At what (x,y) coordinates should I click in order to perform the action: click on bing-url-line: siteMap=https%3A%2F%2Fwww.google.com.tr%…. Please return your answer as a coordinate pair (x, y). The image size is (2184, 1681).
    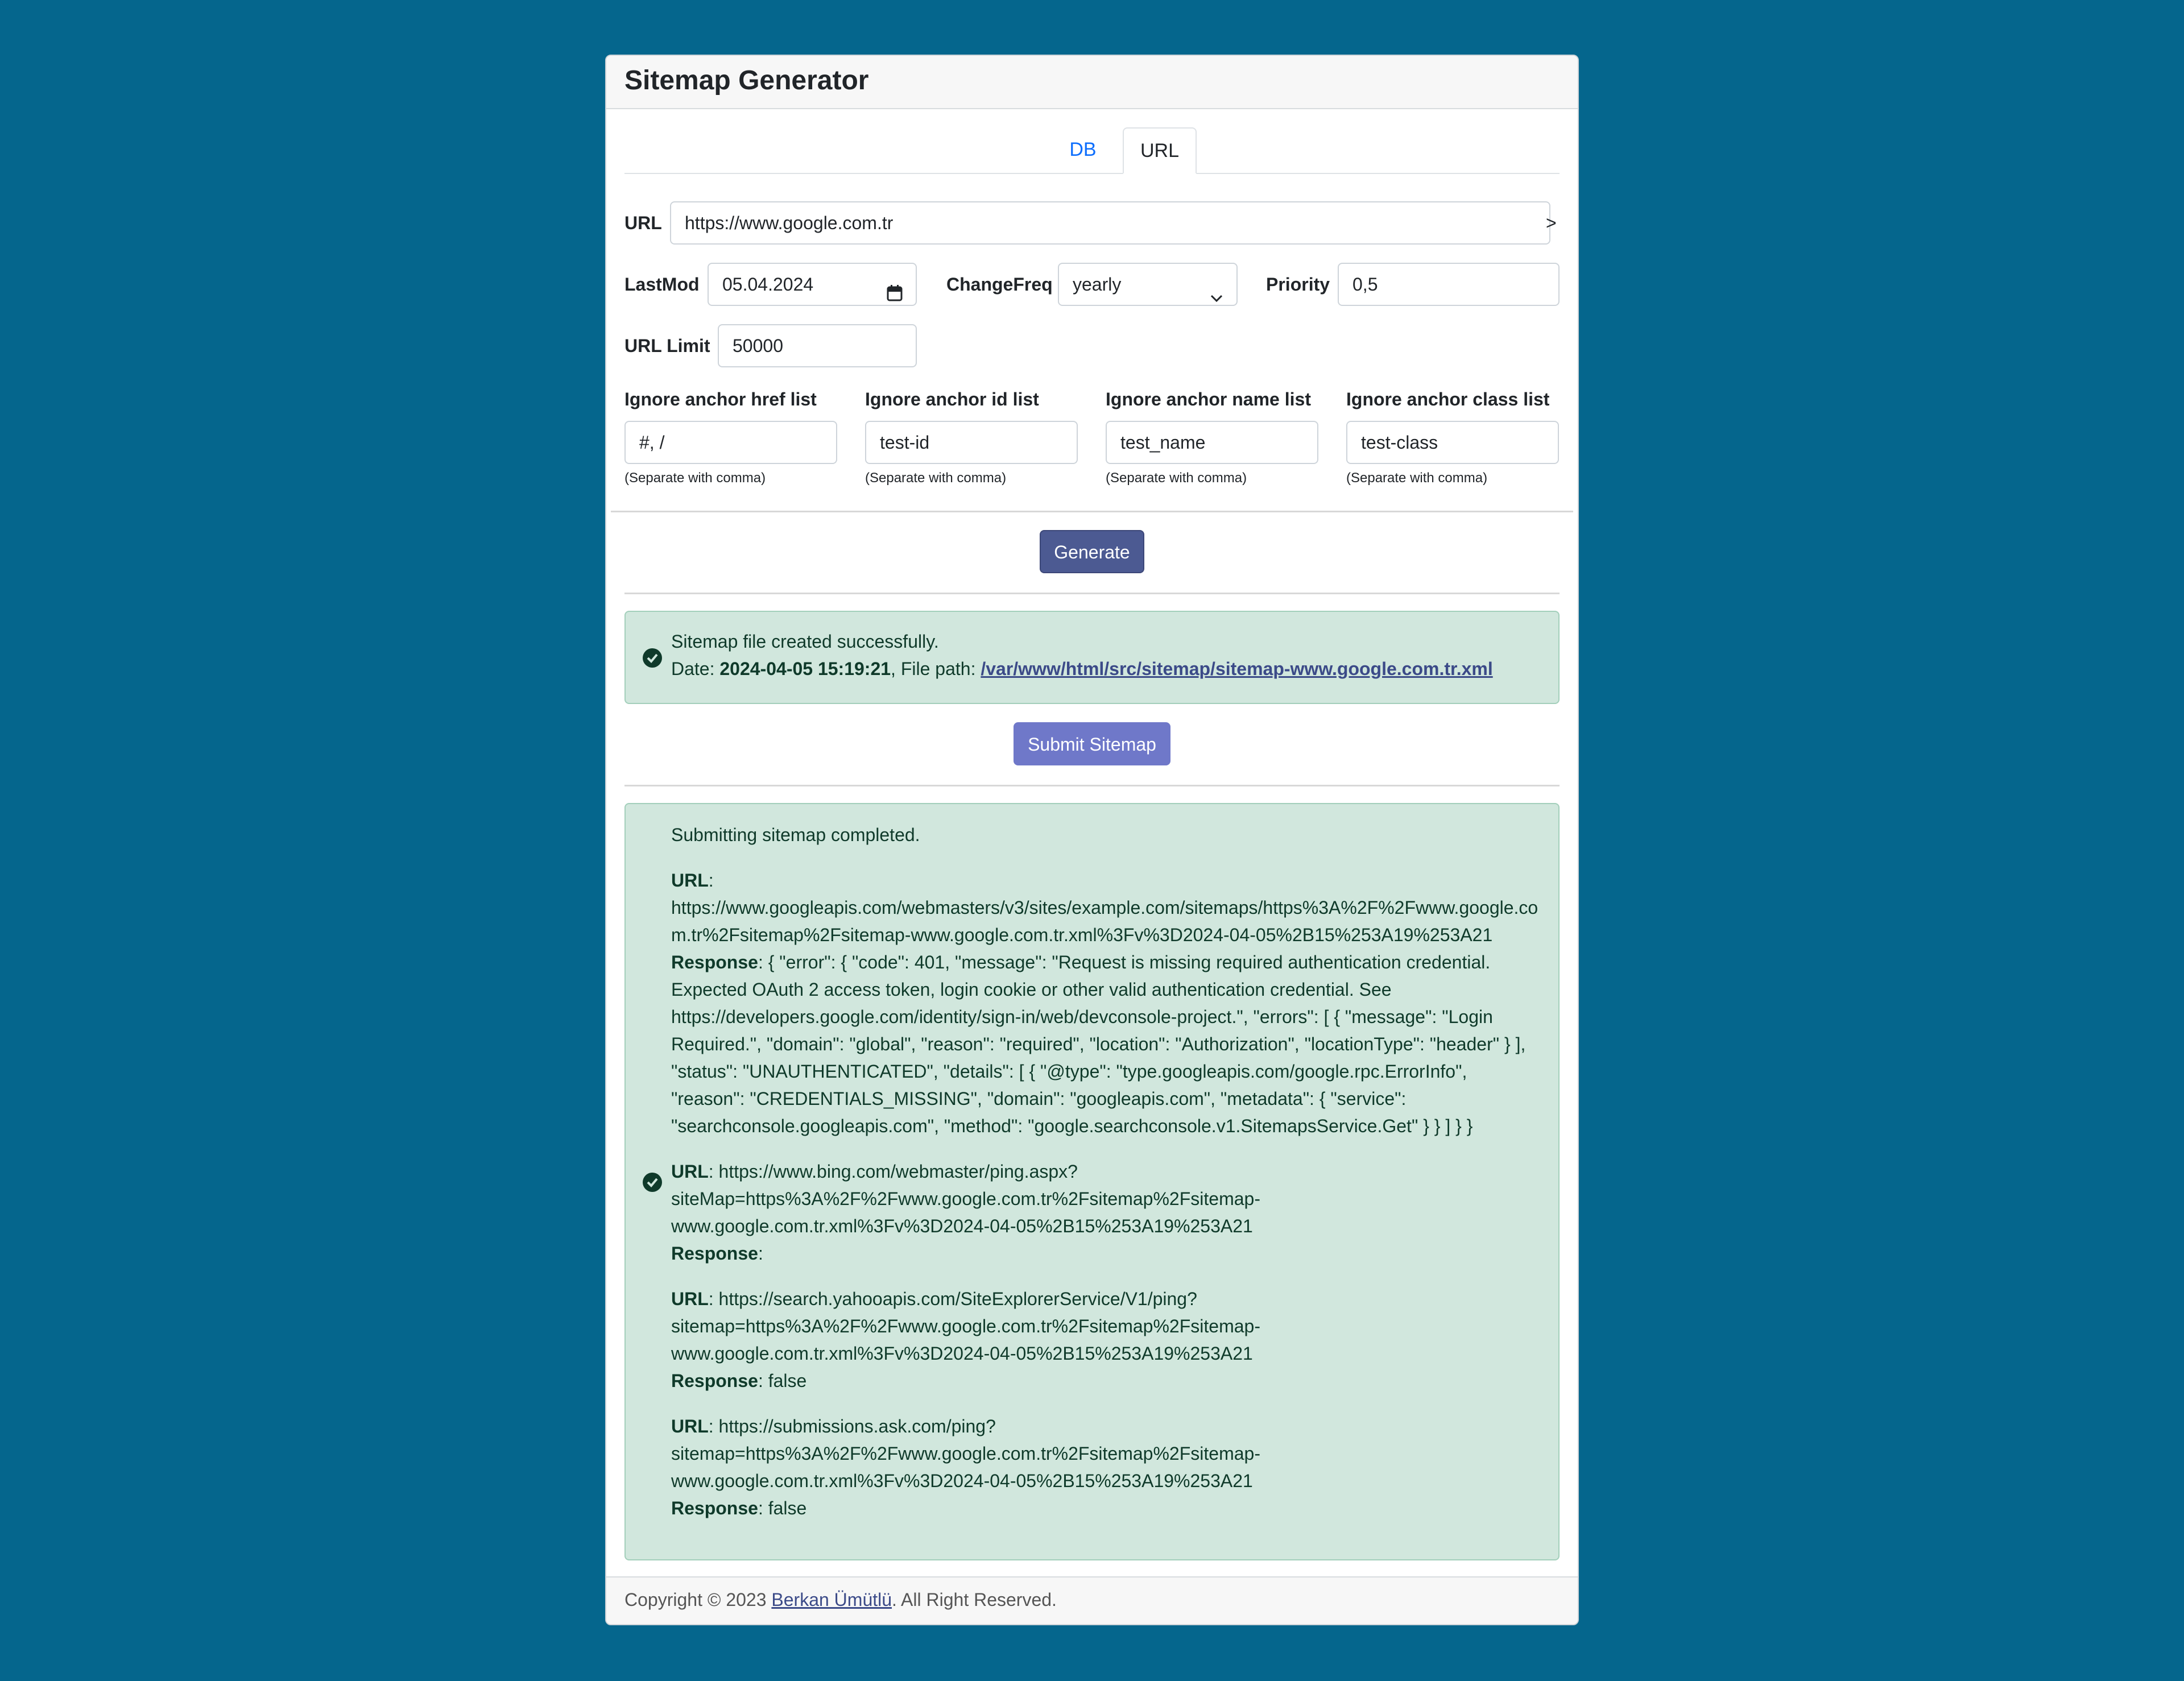
    Looking at the image, I should click on (965, 1199).